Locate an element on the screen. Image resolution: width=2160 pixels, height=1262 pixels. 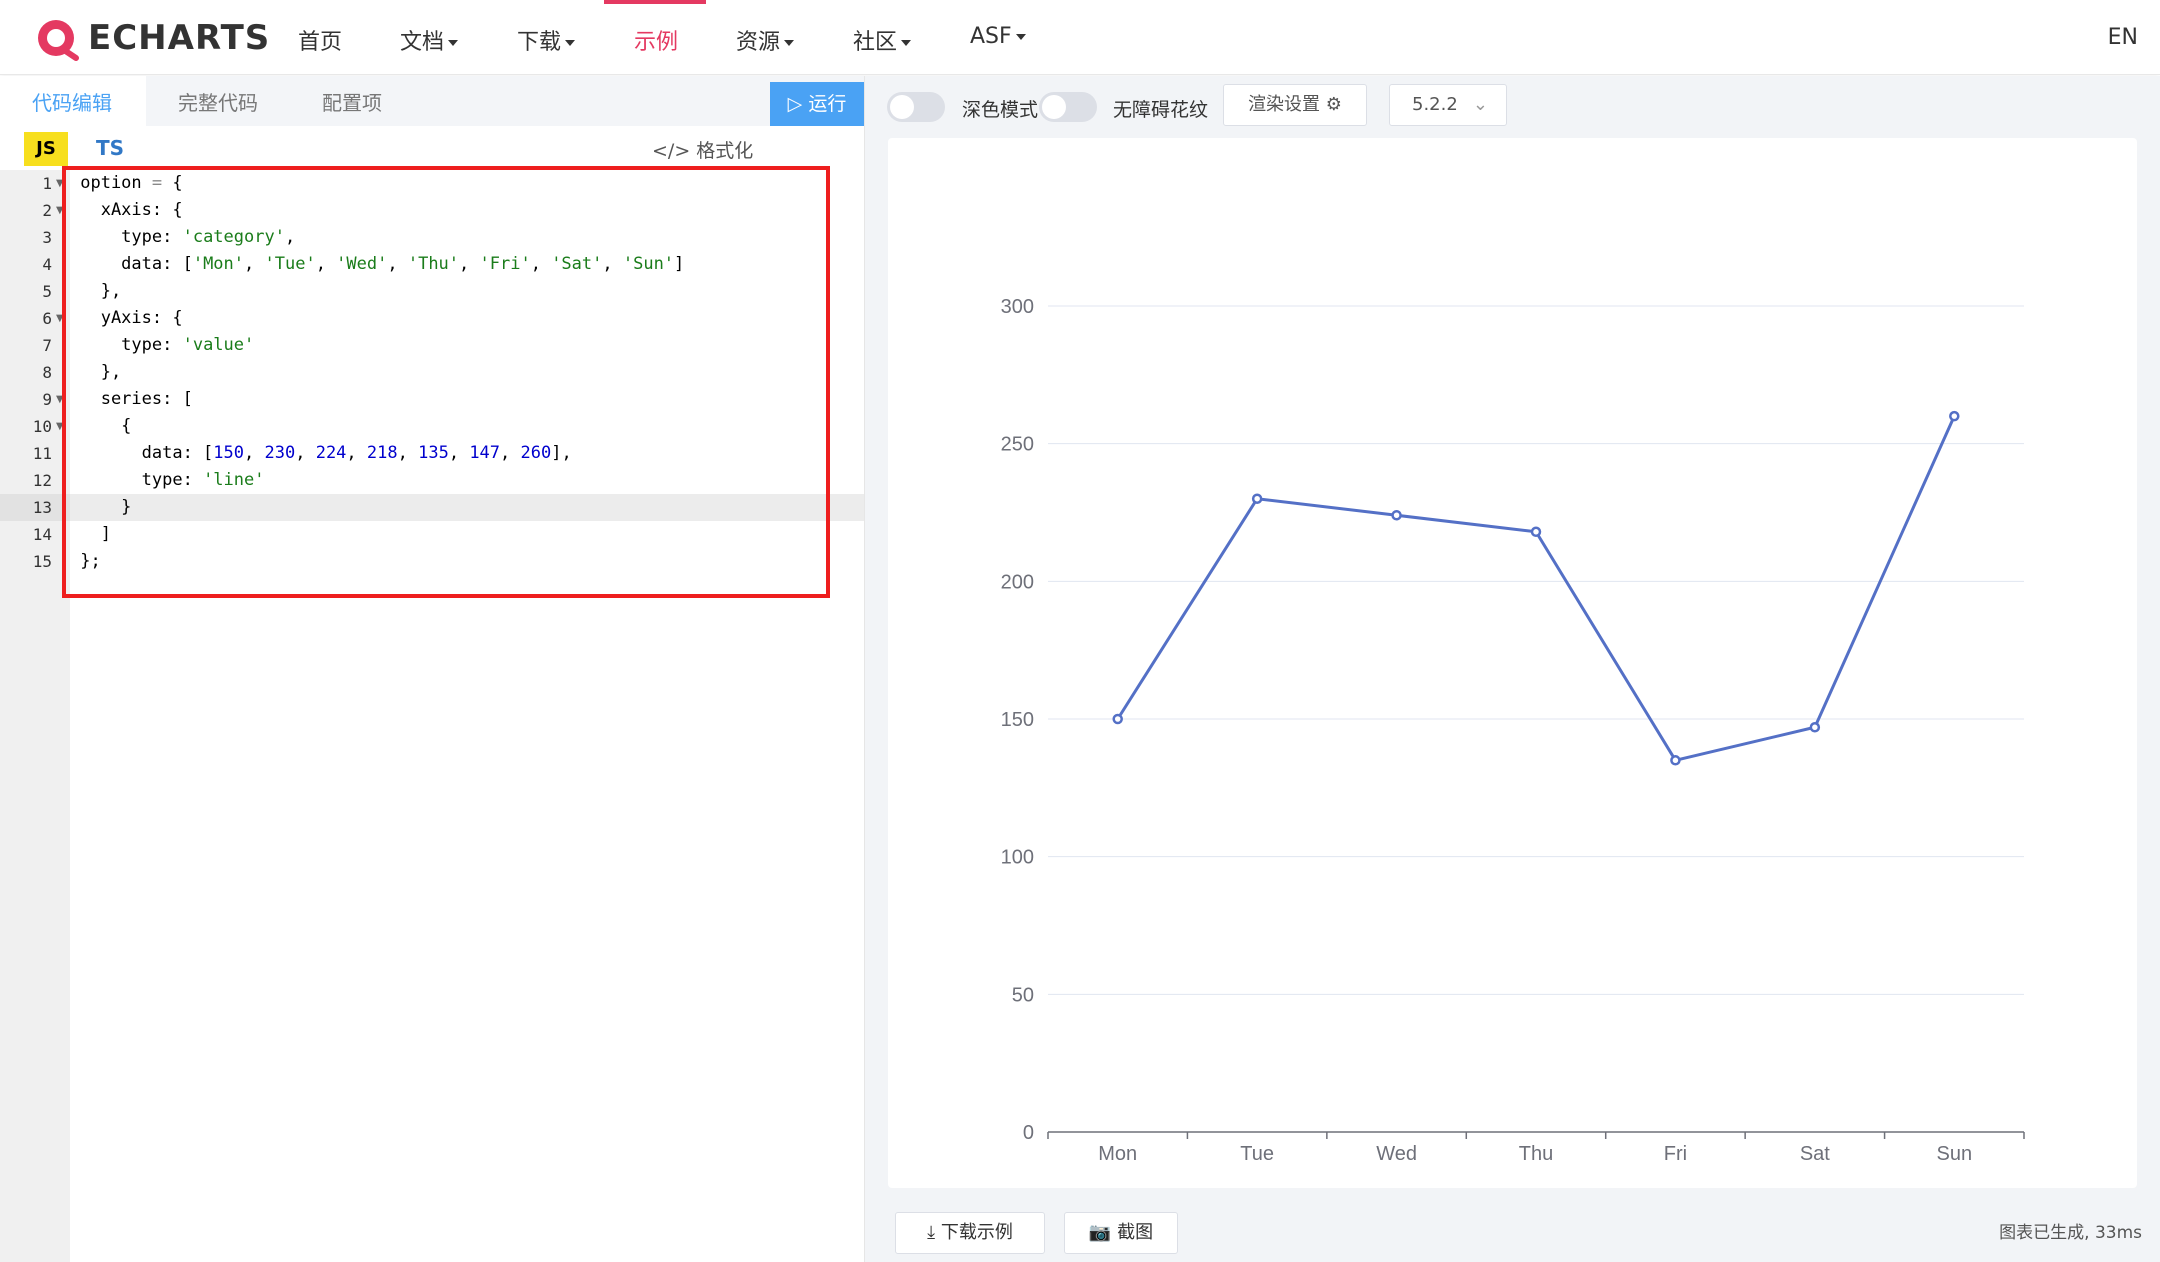
line-number: 11 is located at coordinates (42, 453).